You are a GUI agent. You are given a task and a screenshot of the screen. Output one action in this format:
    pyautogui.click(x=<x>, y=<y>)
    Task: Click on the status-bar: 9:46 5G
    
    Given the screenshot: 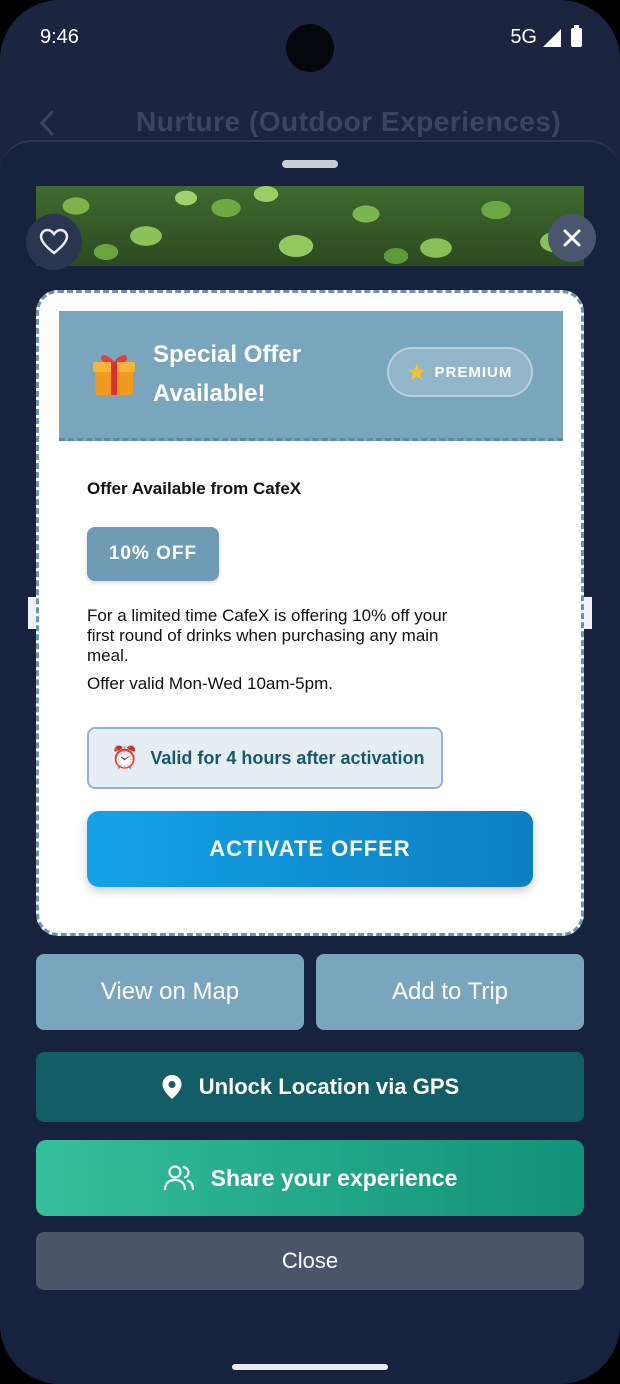 What is the action you would take?
    pyautogui.click(x=310, y=40)
    